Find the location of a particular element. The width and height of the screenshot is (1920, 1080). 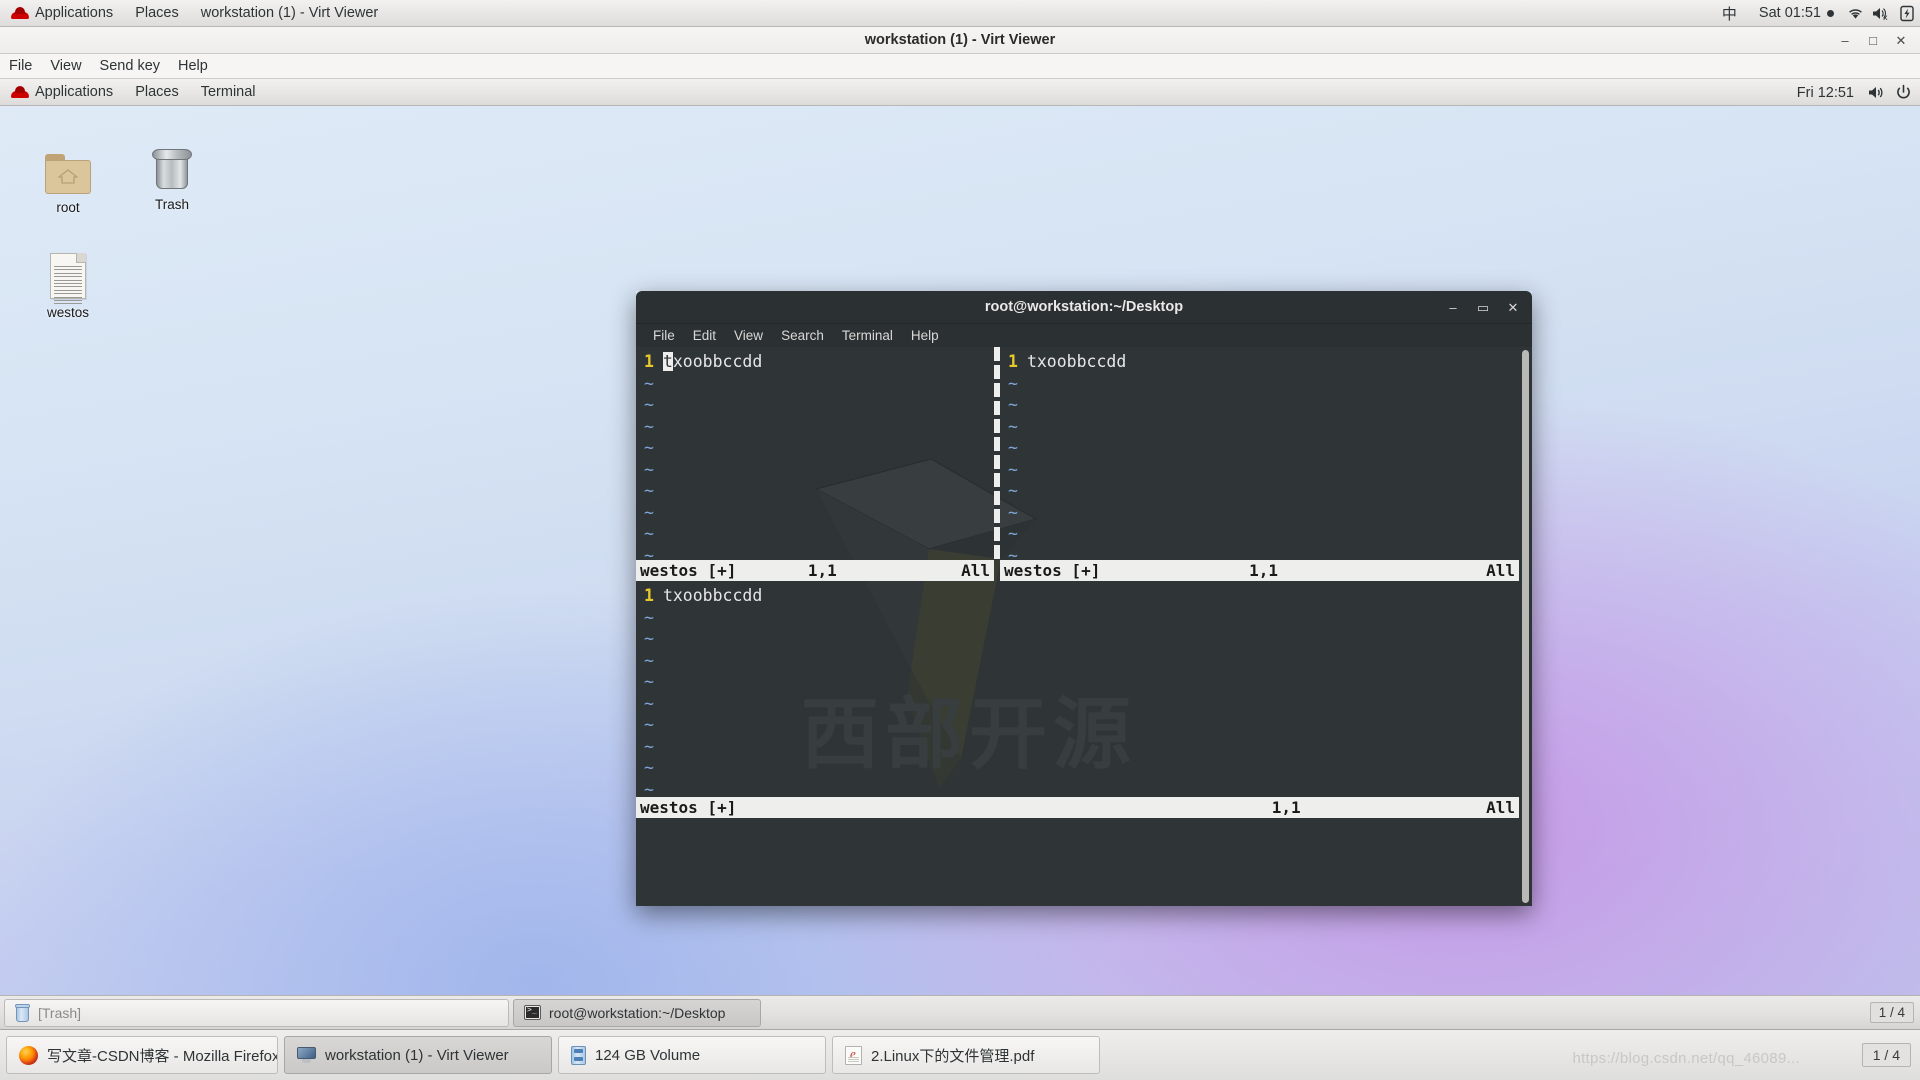

terminal-menu-help: Help is located at coordinates (925, 335).